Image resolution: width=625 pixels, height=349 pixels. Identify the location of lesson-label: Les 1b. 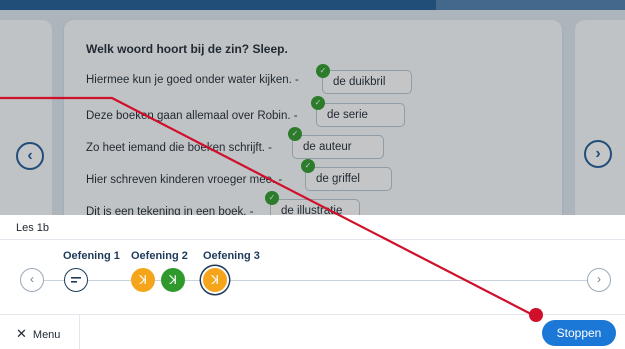
(33, 228).